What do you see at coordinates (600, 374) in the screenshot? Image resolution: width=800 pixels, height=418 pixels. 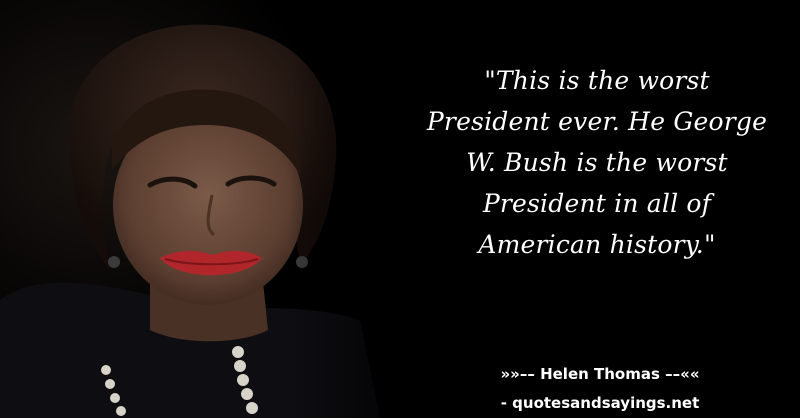 I see `quote-author: »»–– Helen Thomas ––««` at bounding box center [600, 374].